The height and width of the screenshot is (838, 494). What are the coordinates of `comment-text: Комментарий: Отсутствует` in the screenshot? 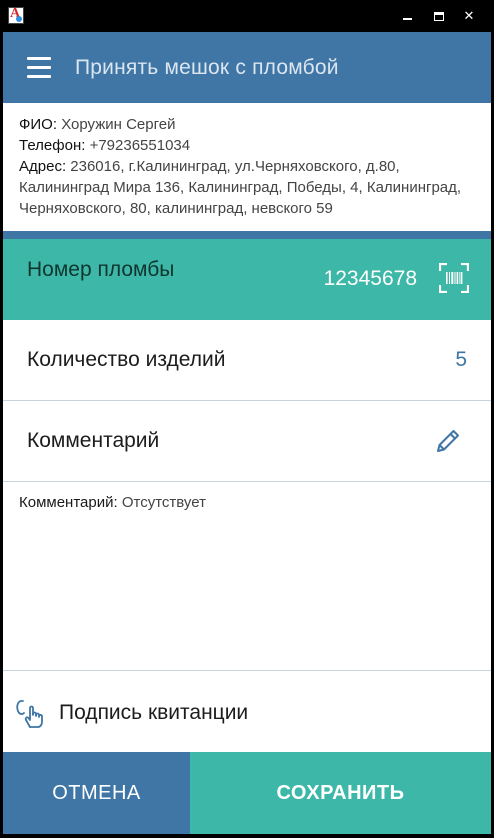 It's located at (112, 502).